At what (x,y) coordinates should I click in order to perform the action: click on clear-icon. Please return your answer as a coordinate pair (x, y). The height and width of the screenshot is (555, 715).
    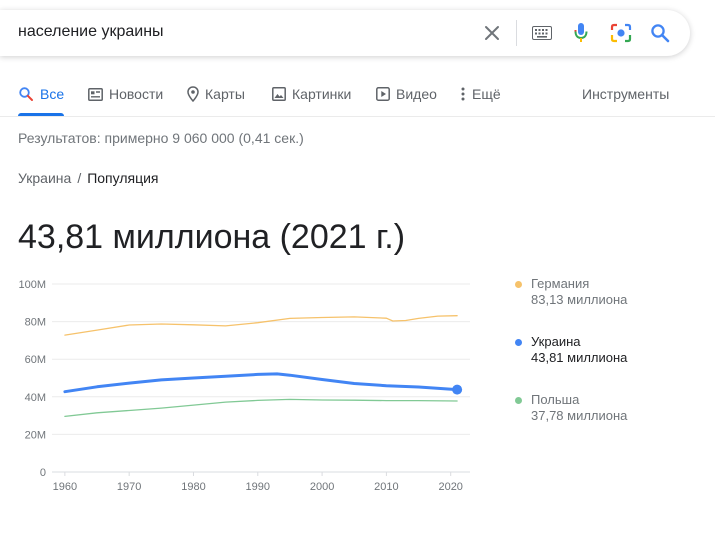
    Looking at the image, I should click on (492, 33).